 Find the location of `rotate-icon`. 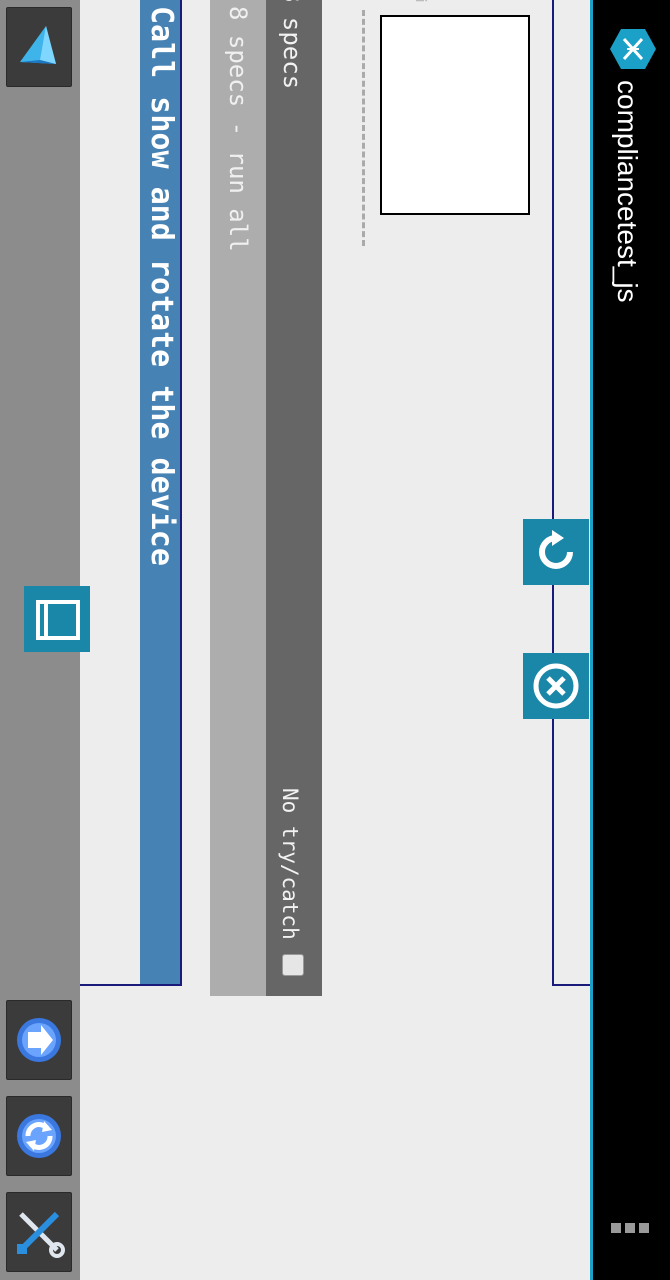

rotate-icon is located at coordinates (556, 549).